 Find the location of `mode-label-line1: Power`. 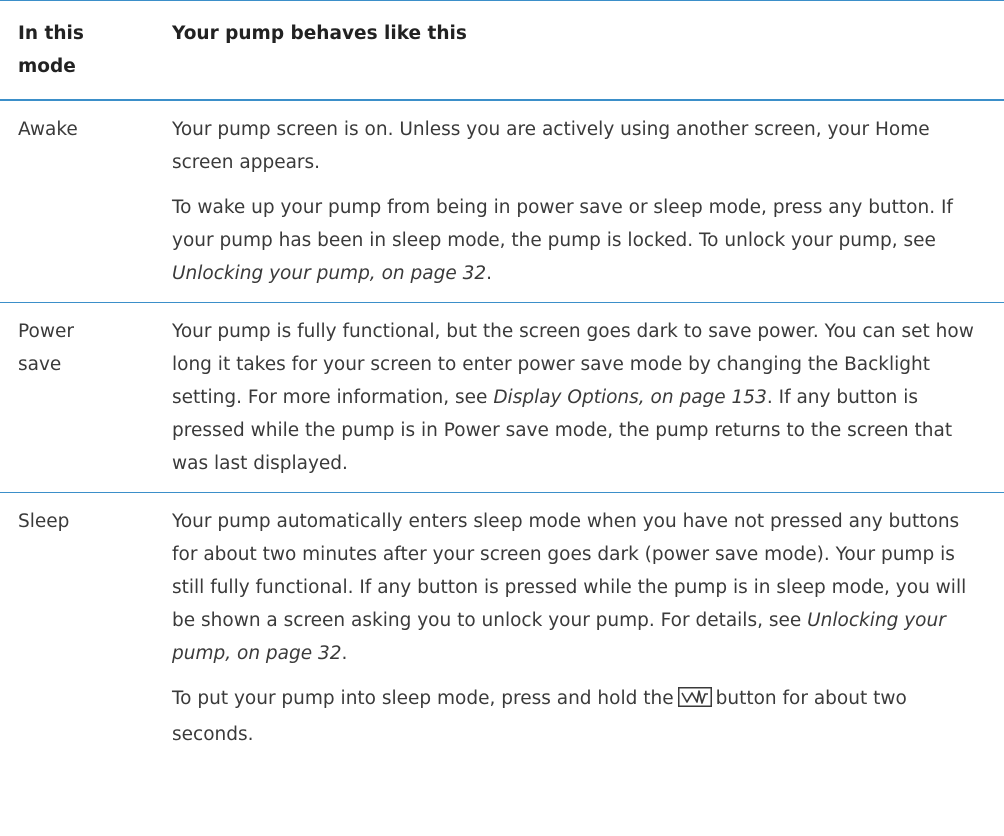

mode-label-line1: Power is located at coordinates (46, 331).